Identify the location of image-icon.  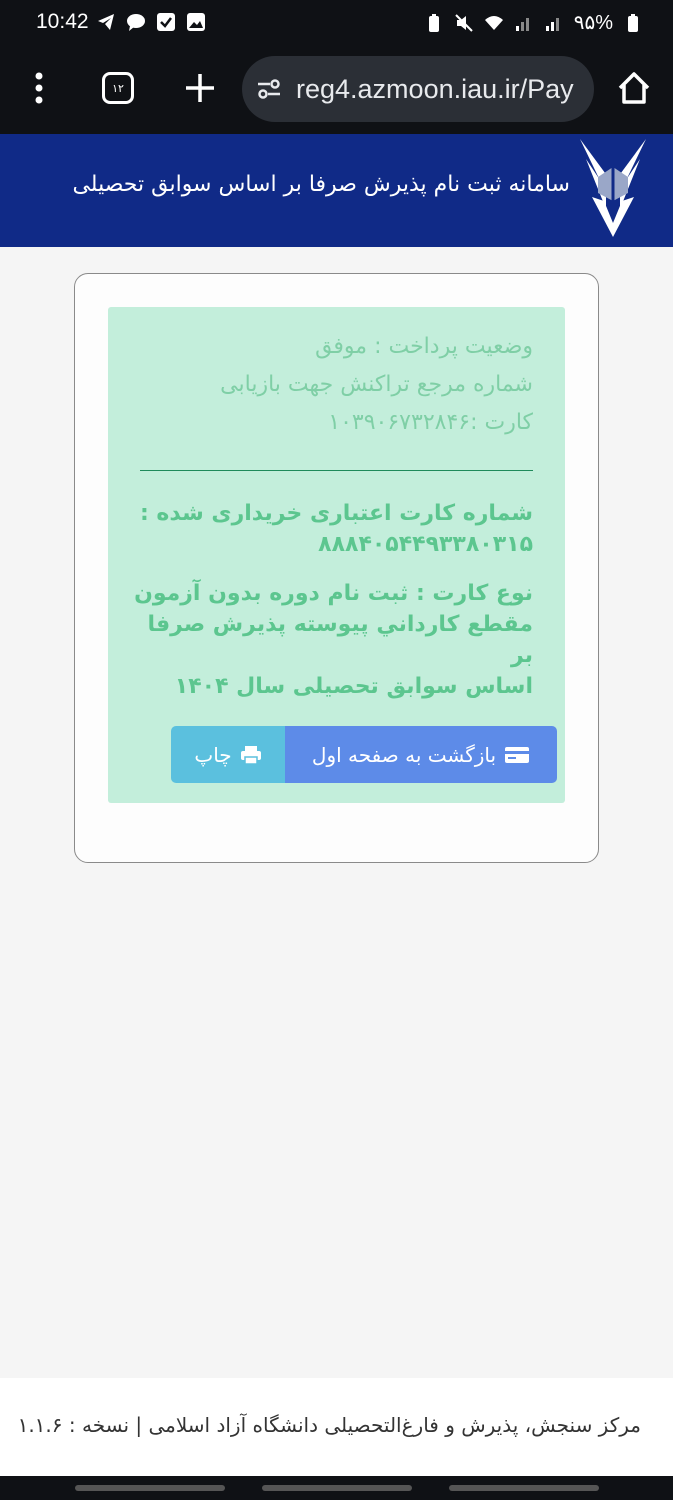
(196, 22).